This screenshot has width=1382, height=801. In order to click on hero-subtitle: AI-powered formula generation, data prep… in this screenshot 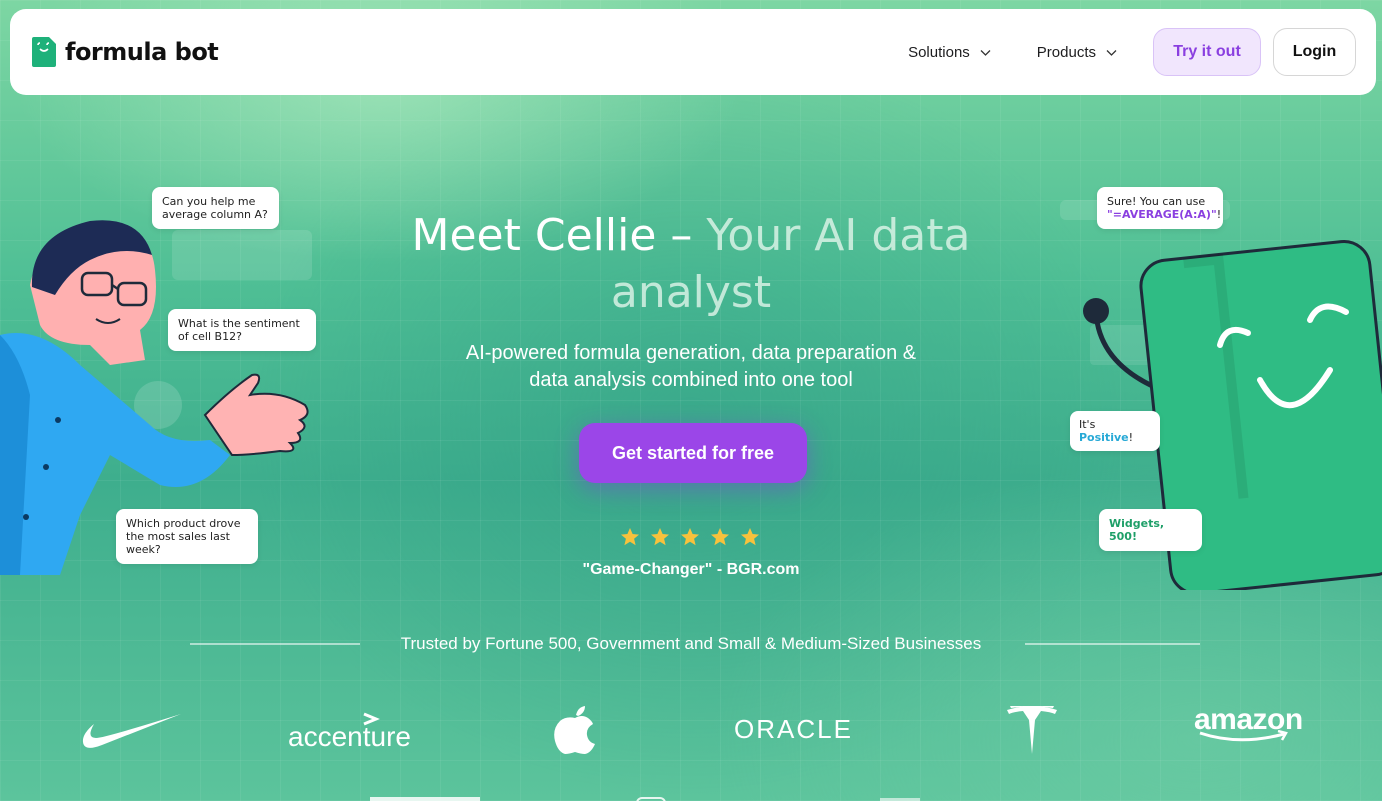, I will do `click(691, 367)`.